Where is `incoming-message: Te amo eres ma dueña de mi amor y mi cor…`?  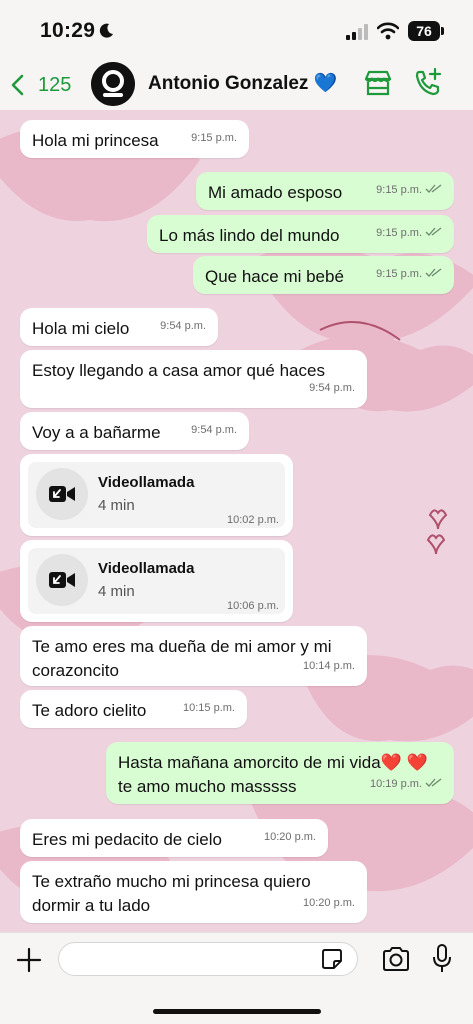 incoming-message: Te amo eres ma dueña de mi amor y mi cor… is located at coordinates (193, 656).